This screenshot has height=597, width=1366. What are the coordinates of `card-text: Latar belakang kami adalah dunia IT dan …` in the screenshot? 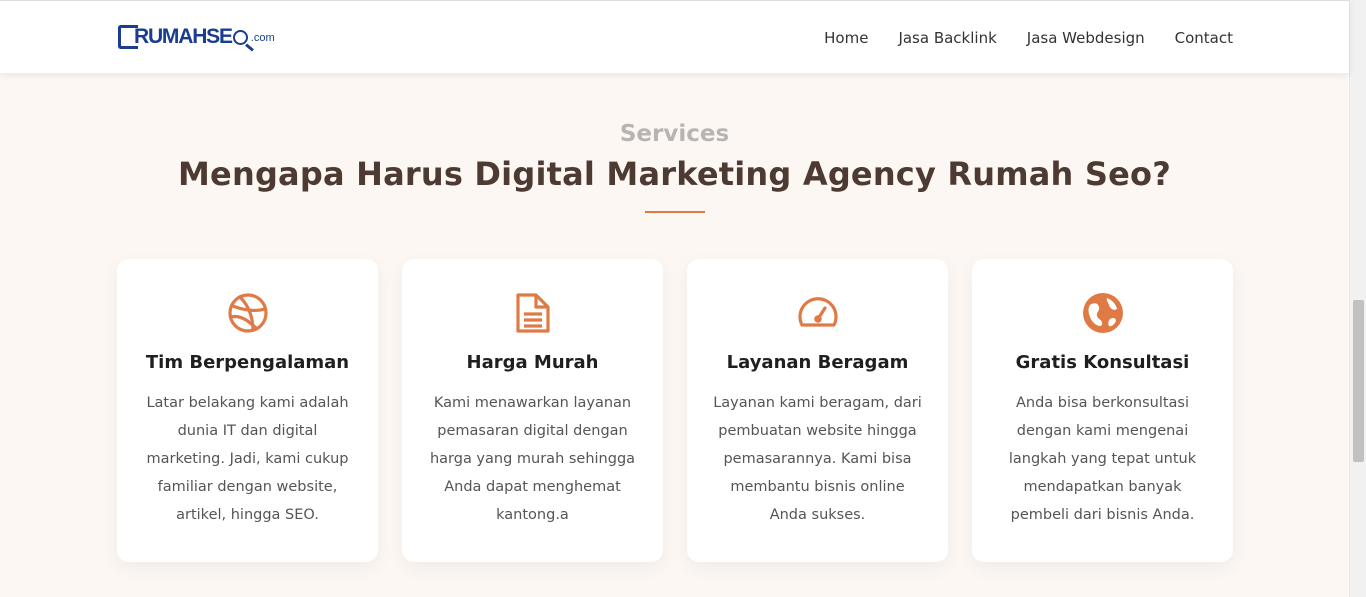 It's located at (247, 459).